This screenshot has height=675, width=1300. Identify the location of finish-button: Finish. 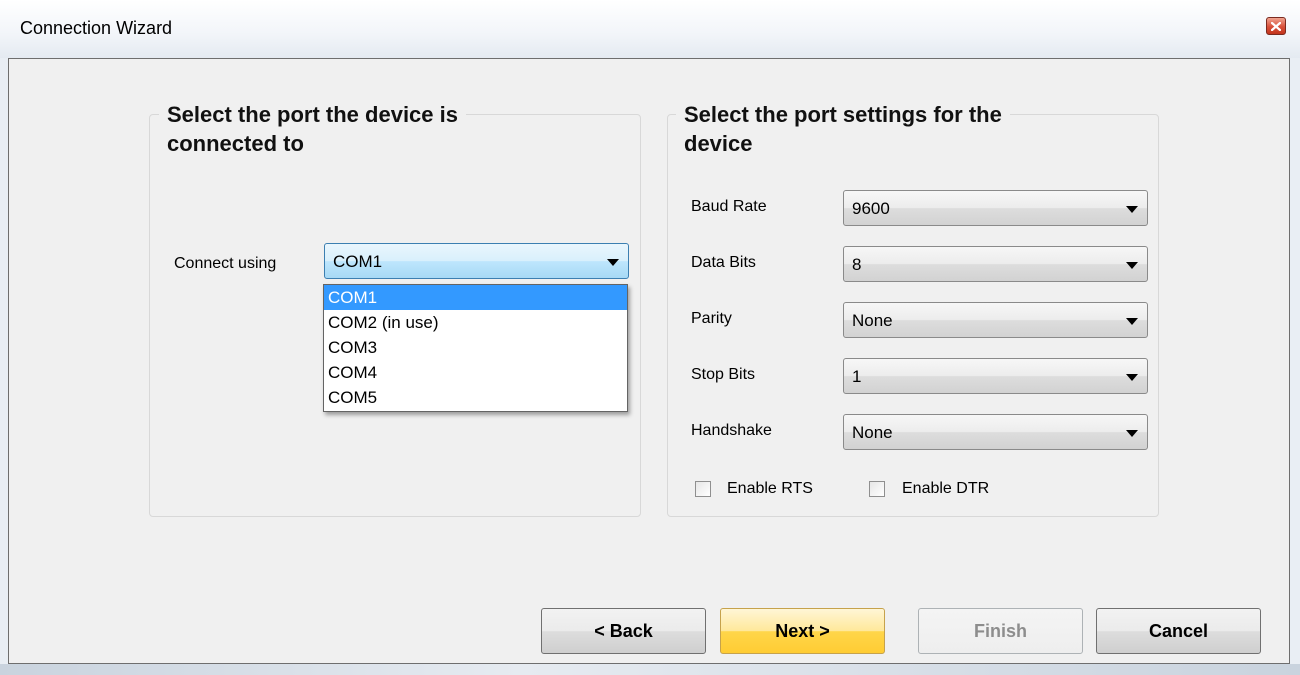
(1000, 631).